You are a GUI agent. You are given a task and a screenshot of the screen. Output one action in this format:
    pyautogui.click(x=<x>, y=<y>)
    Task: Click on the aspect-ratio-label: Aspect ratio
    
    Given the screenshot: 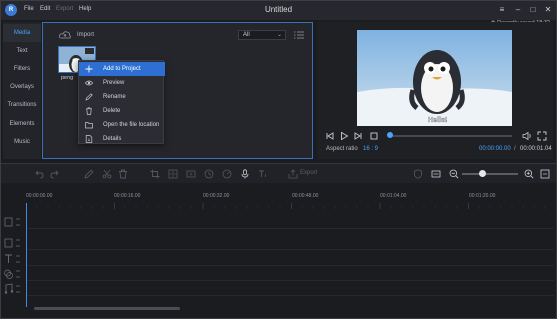 What is the action you would take?
    pyautogui.click(x=342, y=149)
    